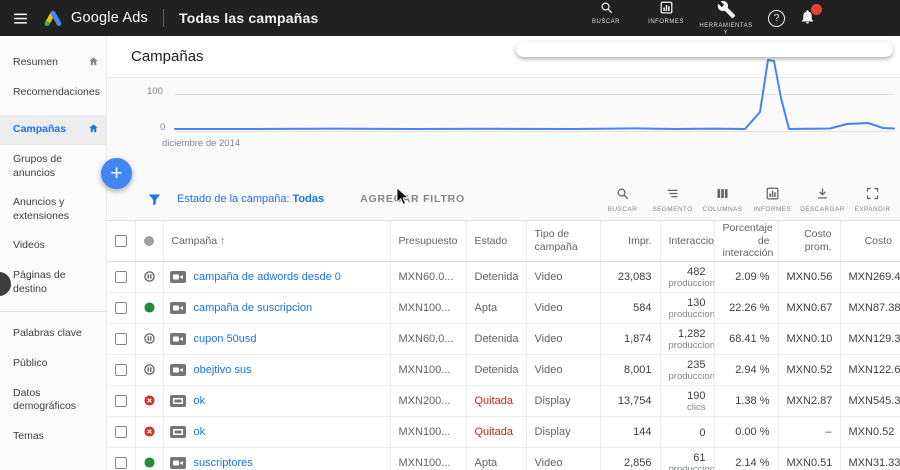 The width and height of the screenshot is (900, 470). I want to click on sidebar-item-temas: Temas, so click(53, 437).